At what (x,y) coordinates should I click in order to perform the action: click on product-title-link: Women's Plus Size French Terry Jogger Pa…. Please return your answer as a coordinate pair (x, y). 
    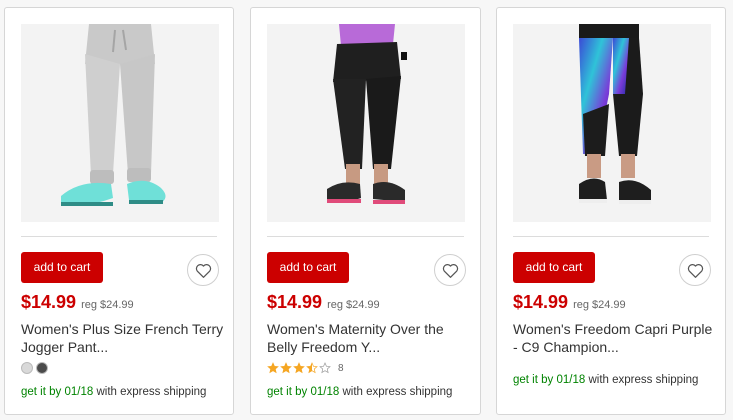
    Looking at the image, I should click on (122, 338).